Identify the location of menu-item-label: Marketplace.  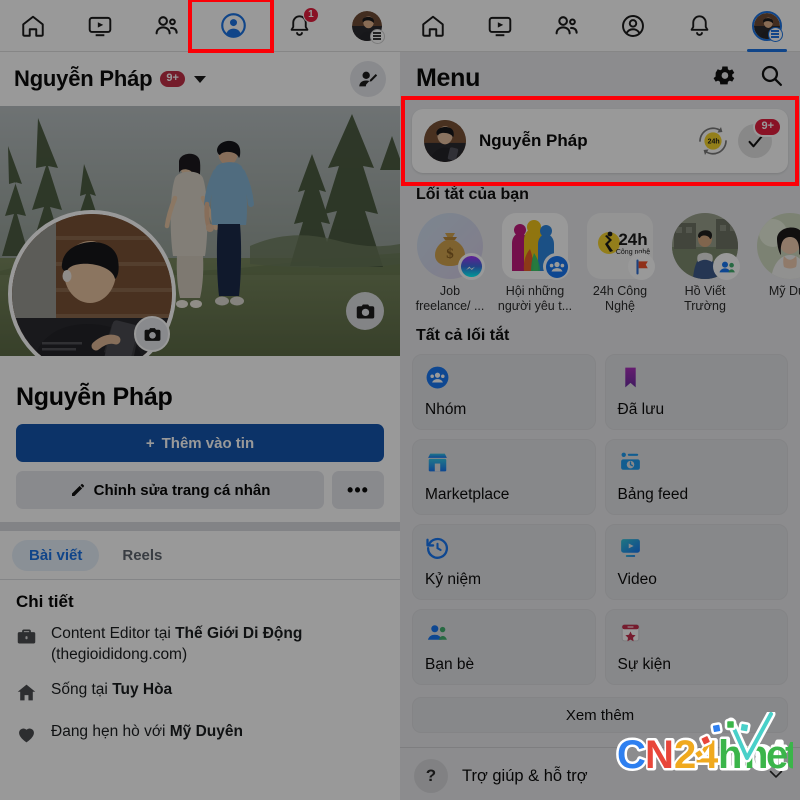
(467, 494).